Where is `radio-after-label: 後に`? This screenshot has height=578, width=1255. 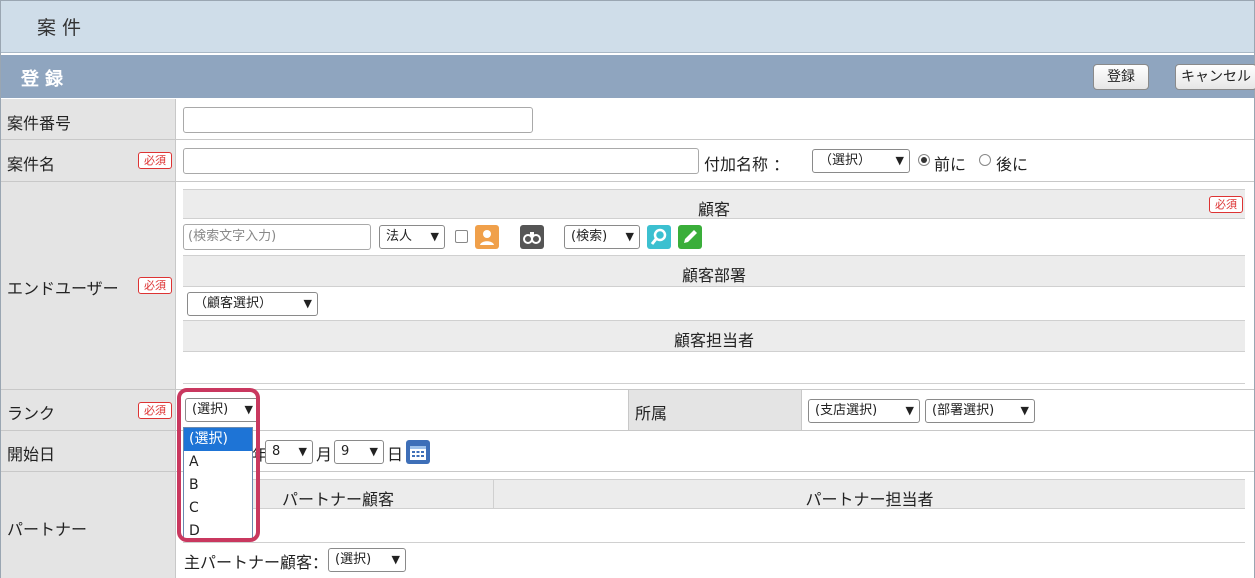 radio-after-label: 後に is located at coordinates (1012, 164).